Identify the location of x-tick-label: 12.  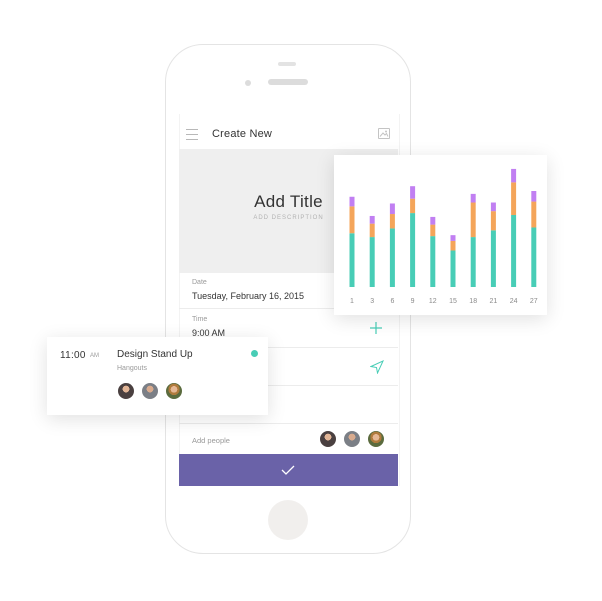
(433, 301).